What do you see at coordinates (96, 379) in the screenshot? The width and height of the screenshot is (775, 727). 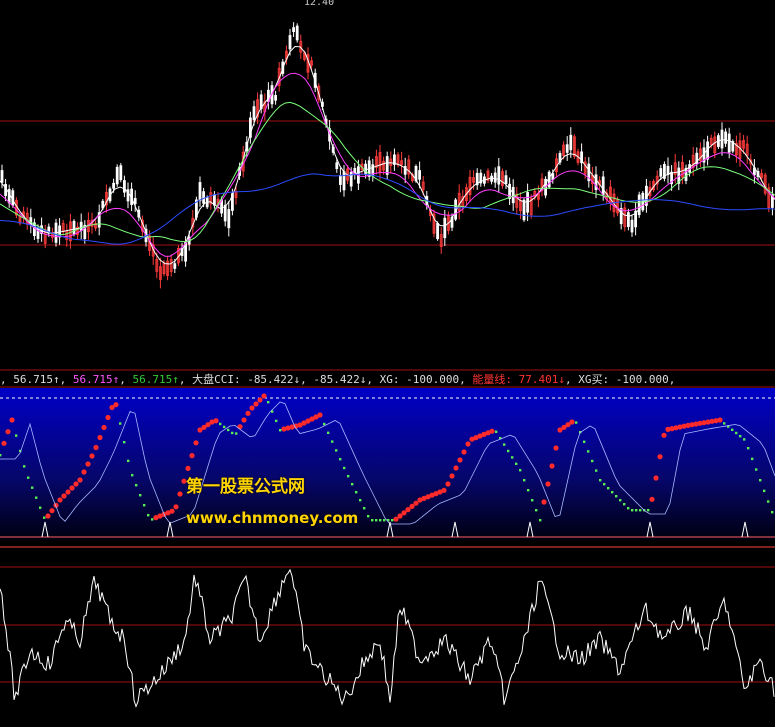 I see `legend-item-2: 56.715↑` at bounding box center [96, 379].